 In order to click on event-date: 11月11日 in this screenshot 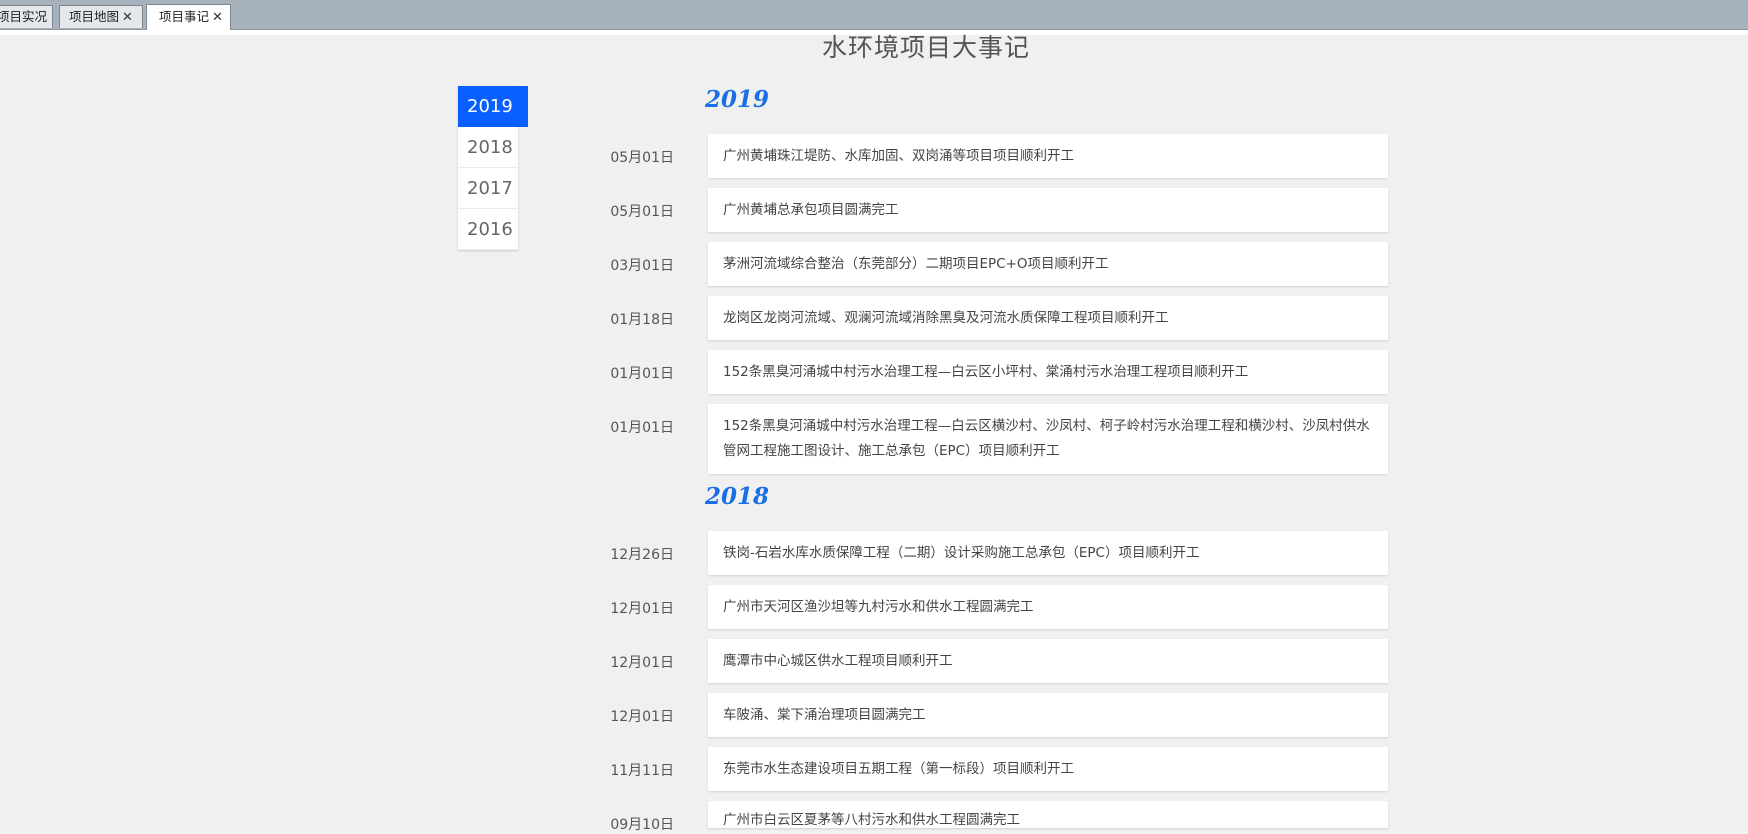, I will do `click(642, 771)`.